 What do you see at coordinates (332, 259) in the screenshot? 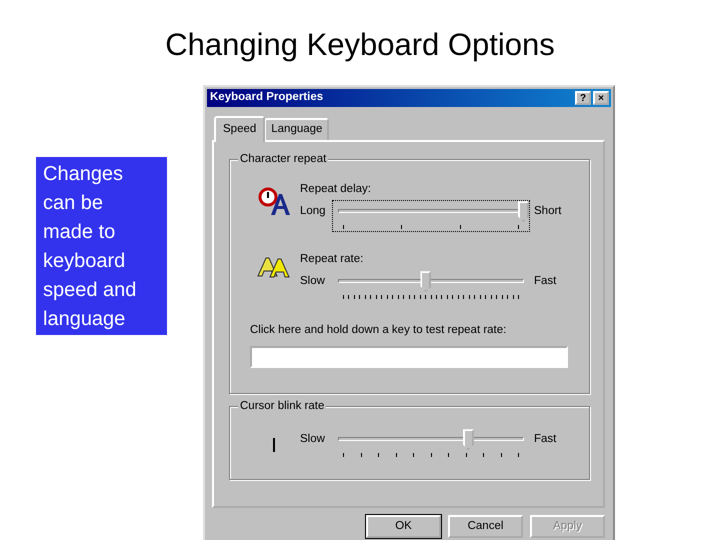
I see `slider-caption: Repeat rate:` at bounding box center [332, 259].